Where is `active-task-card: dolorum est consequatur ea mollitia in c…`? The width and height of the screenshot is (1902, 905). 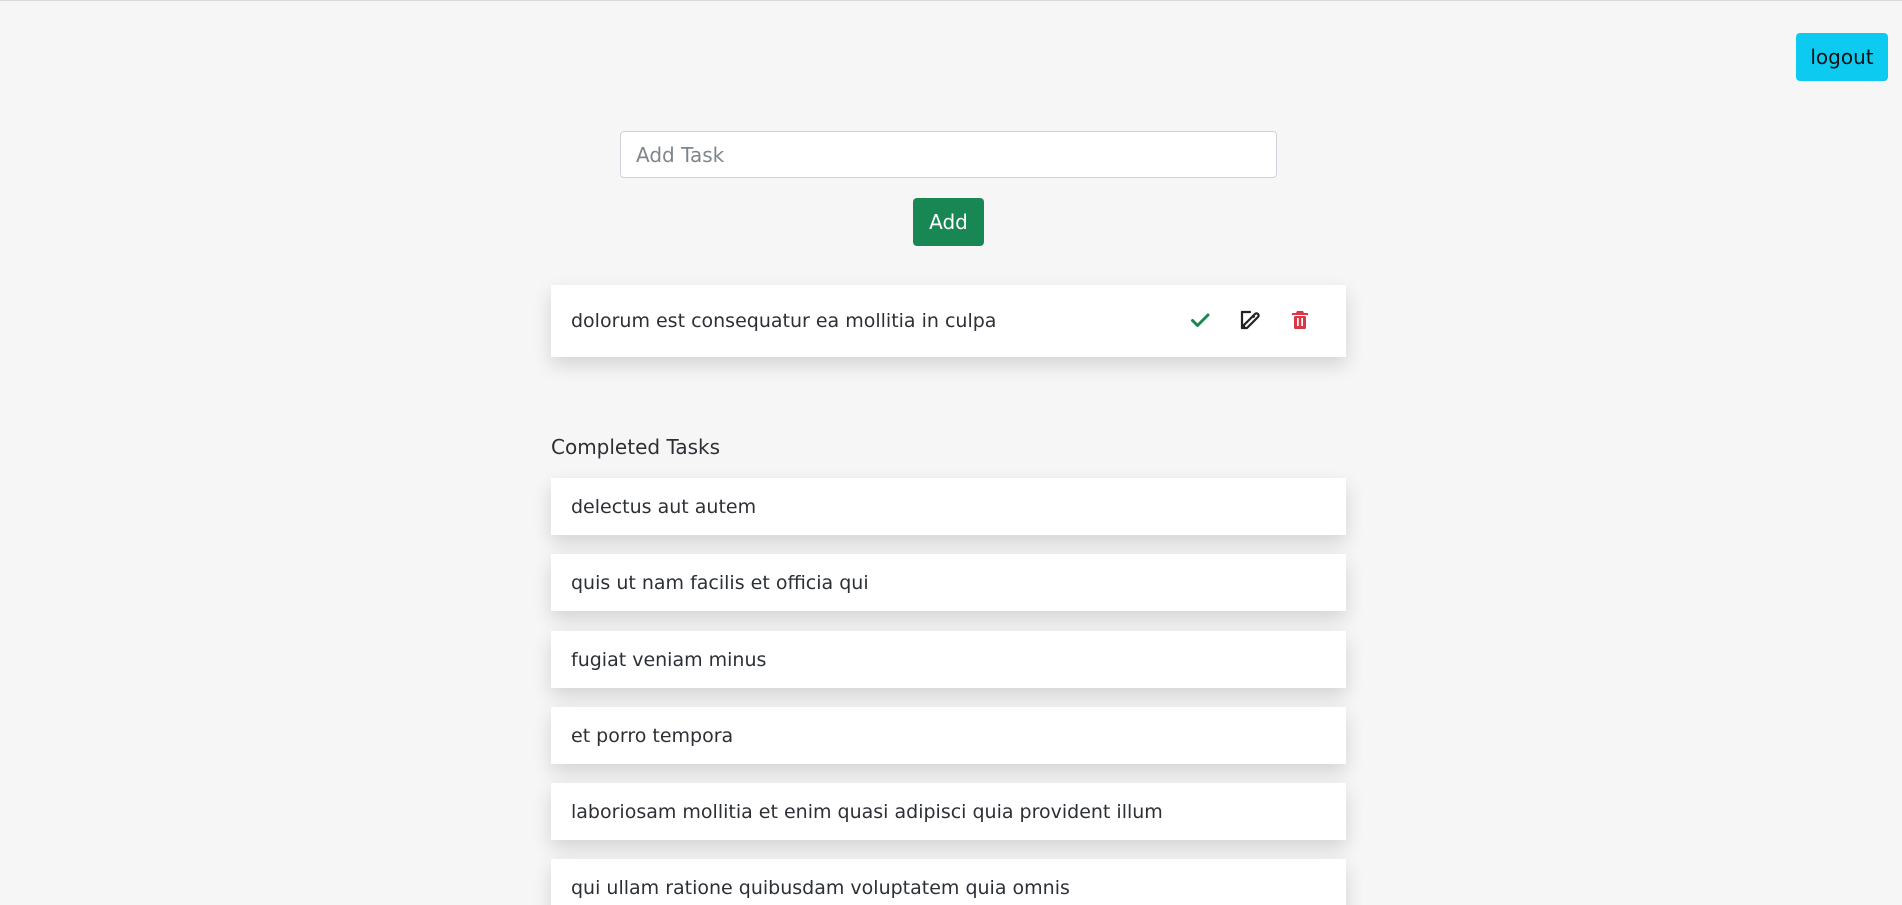
active-task-card: dolorum est consequatur ea mollitia in c… is located at coordinates (948, 321).